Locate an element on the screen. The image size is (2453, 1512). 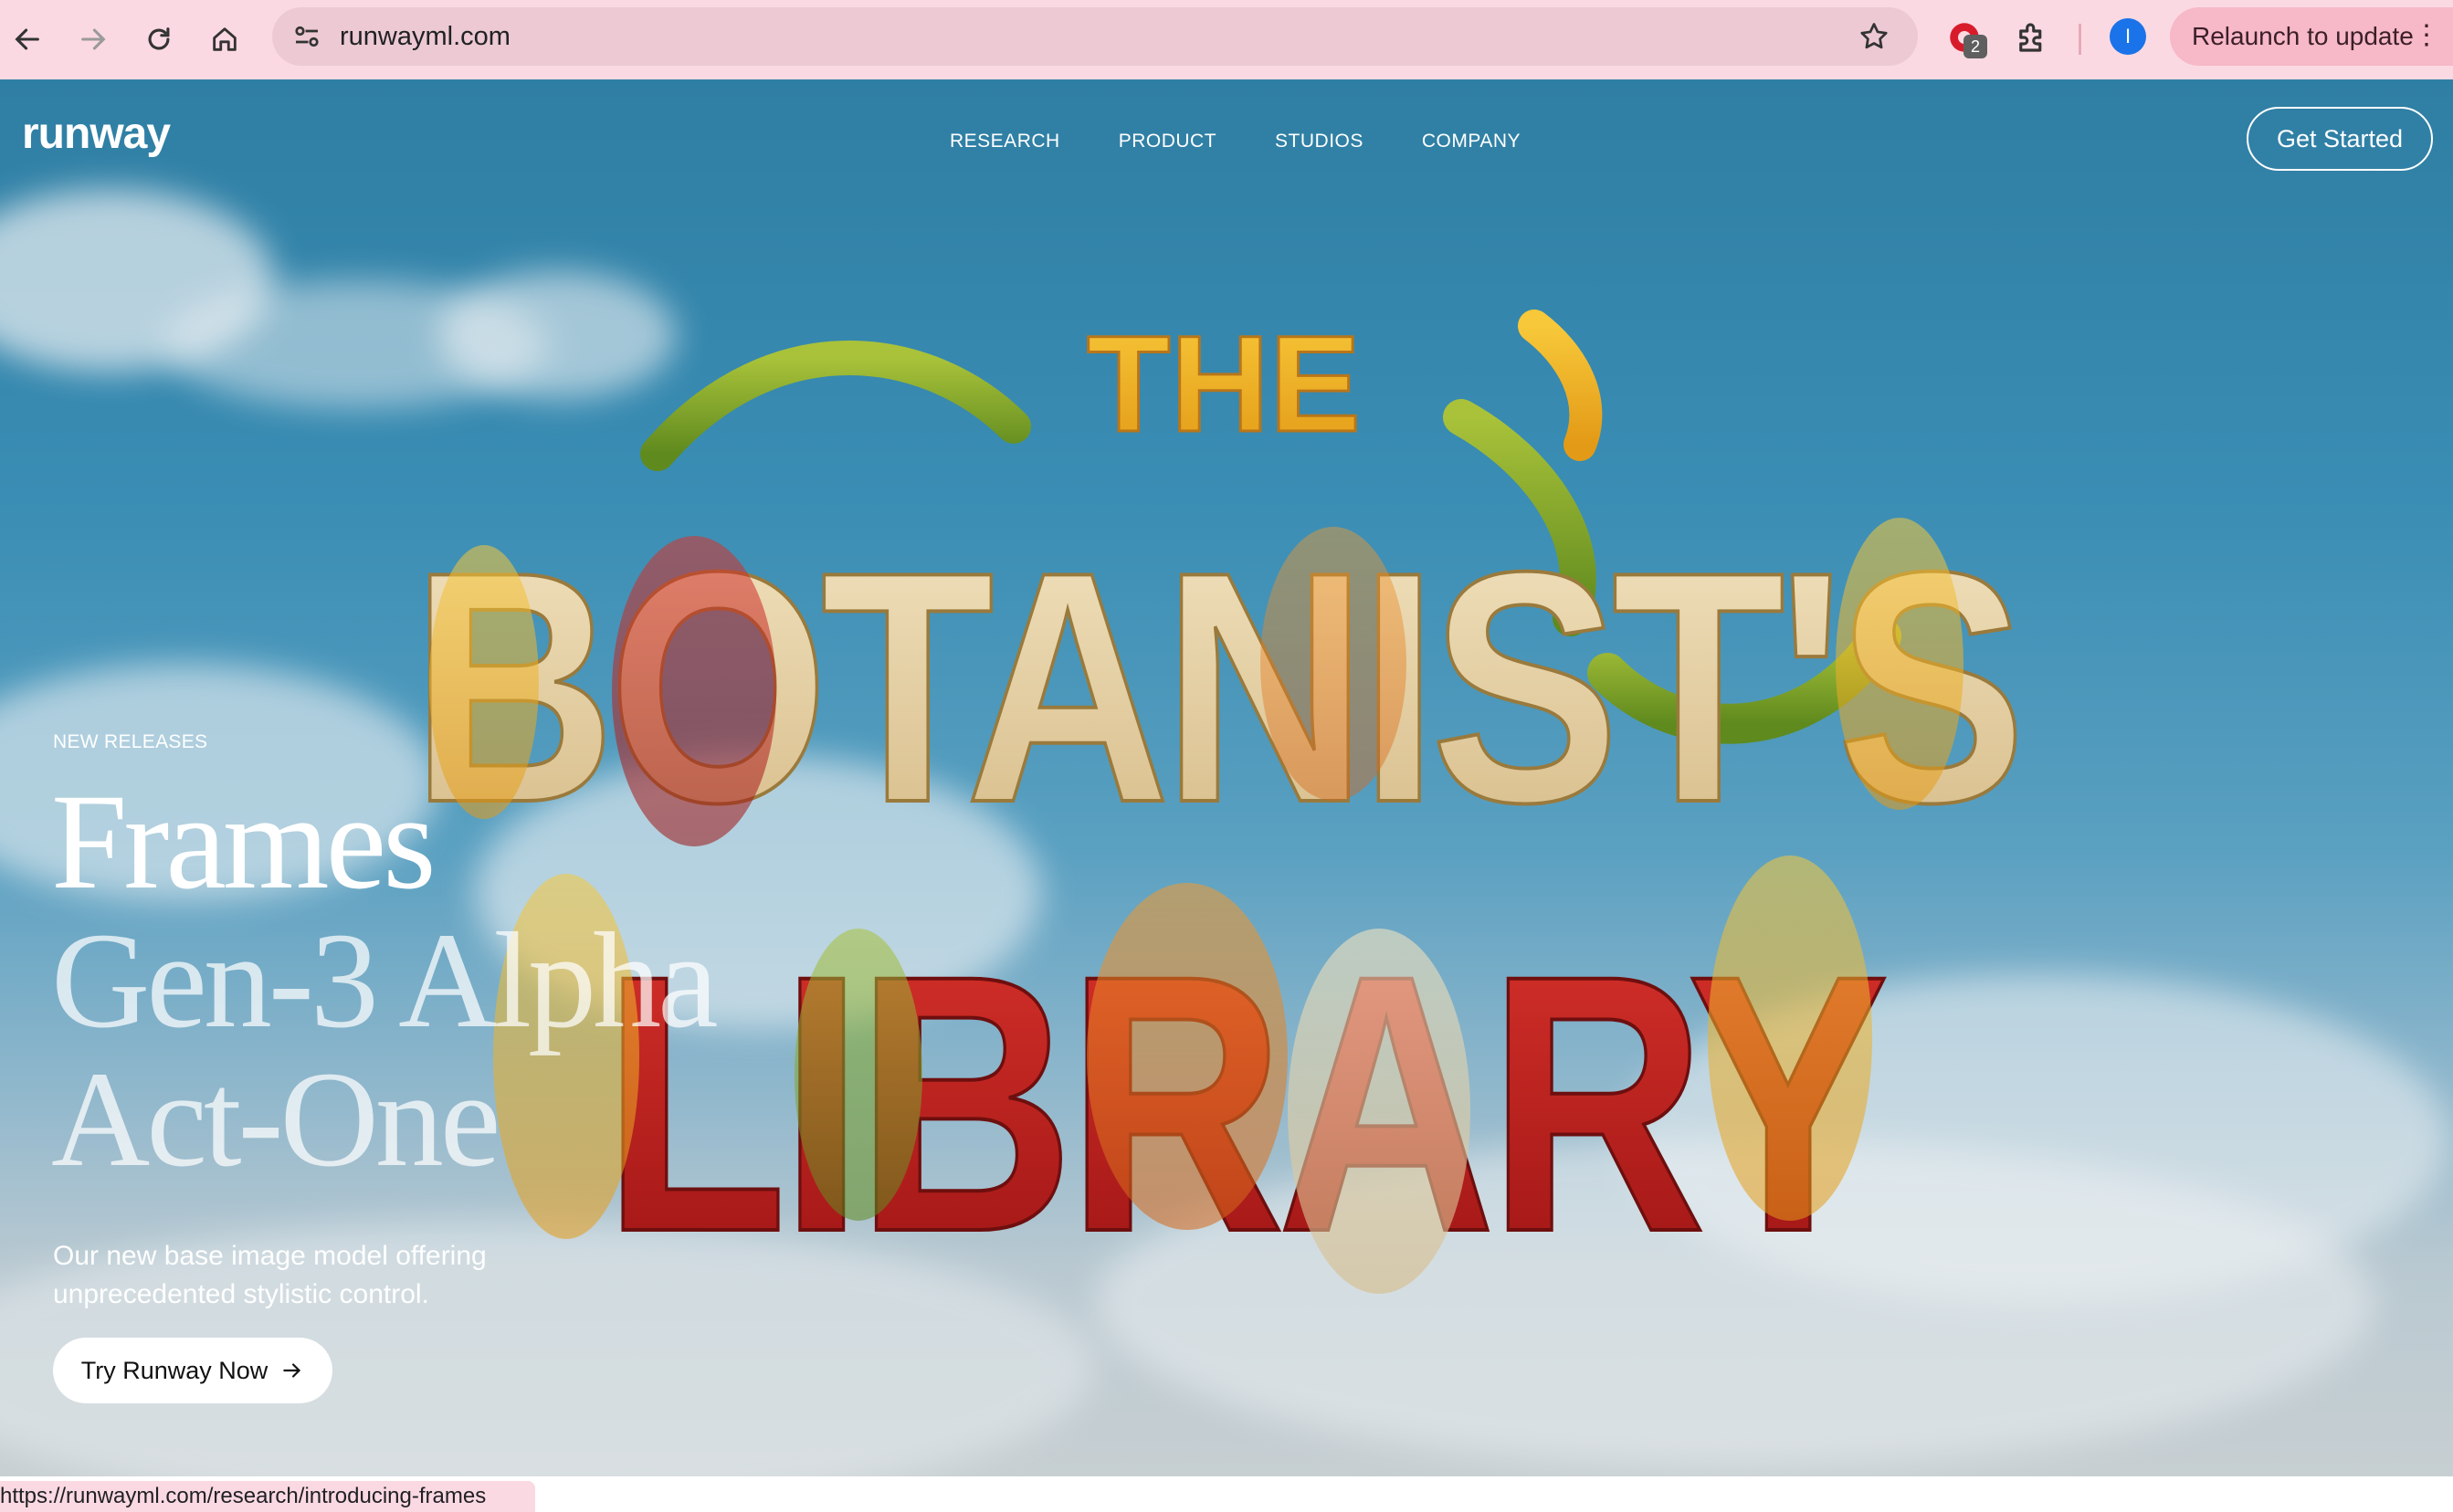
arrow-left-icon is located at coordinates (27, 39).